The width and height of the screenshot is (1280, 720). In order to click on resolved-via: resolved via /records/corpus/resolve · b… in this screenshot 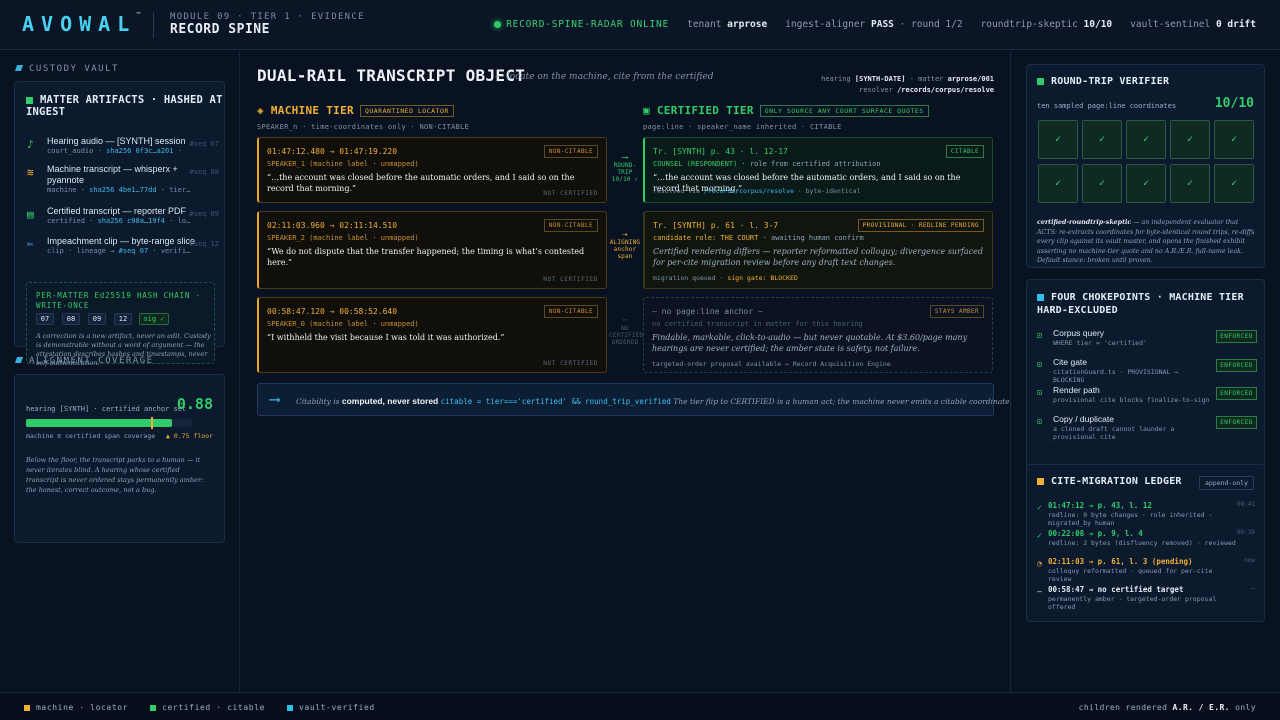, I will do `click(757, 191)`.